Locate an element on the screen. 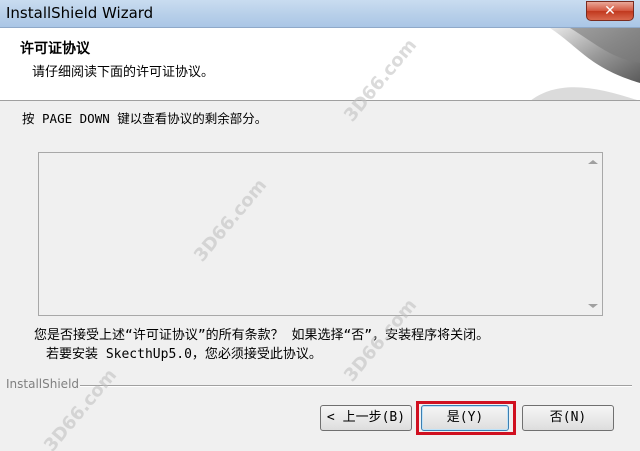  installshield-brand: InstallShield is located at coordinates (43, 384).